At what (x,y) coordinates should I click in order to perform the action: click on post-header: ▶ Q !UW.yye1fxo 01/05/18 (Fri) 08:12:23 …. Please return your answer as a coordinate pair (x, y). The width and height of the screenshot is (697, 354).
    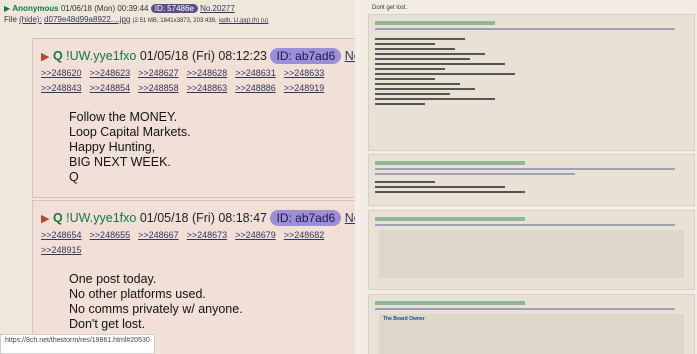
    Looking at the image, I should click on (194, 51).